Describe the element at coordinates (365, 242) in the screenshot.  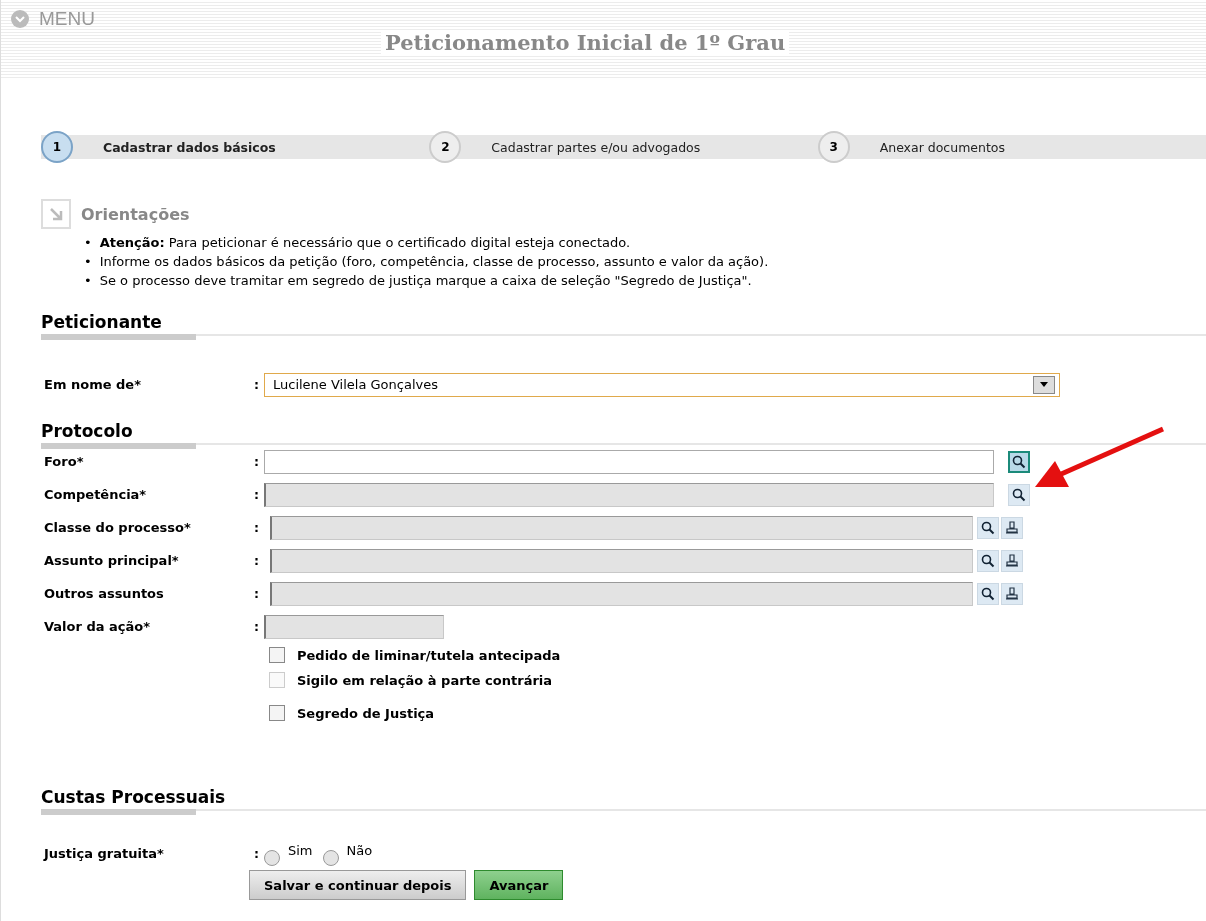
I see `guidance-item: Atenção: Para peticionar é necessário que o certificado digital esteja conectado.` at that location.